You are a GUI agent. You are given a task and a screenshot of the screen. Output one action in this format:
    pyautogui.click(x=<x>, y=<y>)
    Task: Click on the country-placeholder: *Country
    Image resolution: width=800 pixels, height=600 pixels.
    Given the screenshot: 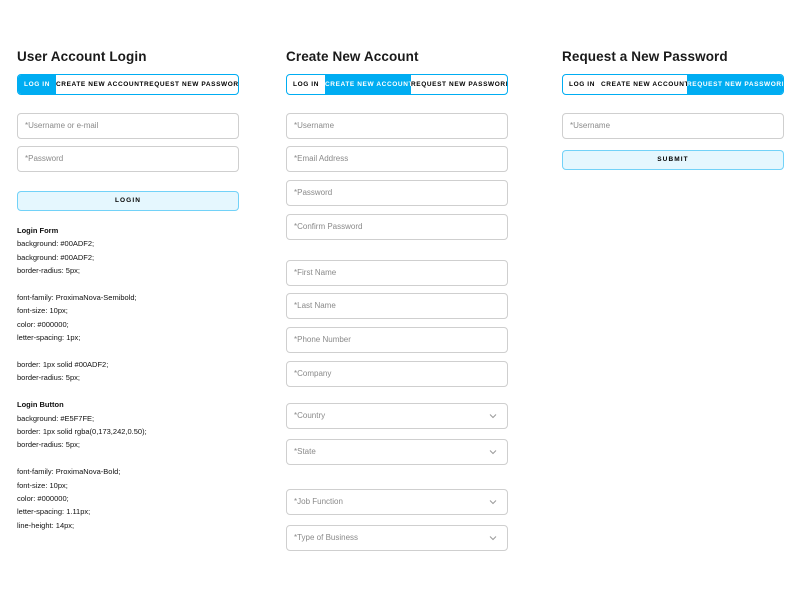 What is the action you would take?
    pyautogui.click(x=310, y=415)
    